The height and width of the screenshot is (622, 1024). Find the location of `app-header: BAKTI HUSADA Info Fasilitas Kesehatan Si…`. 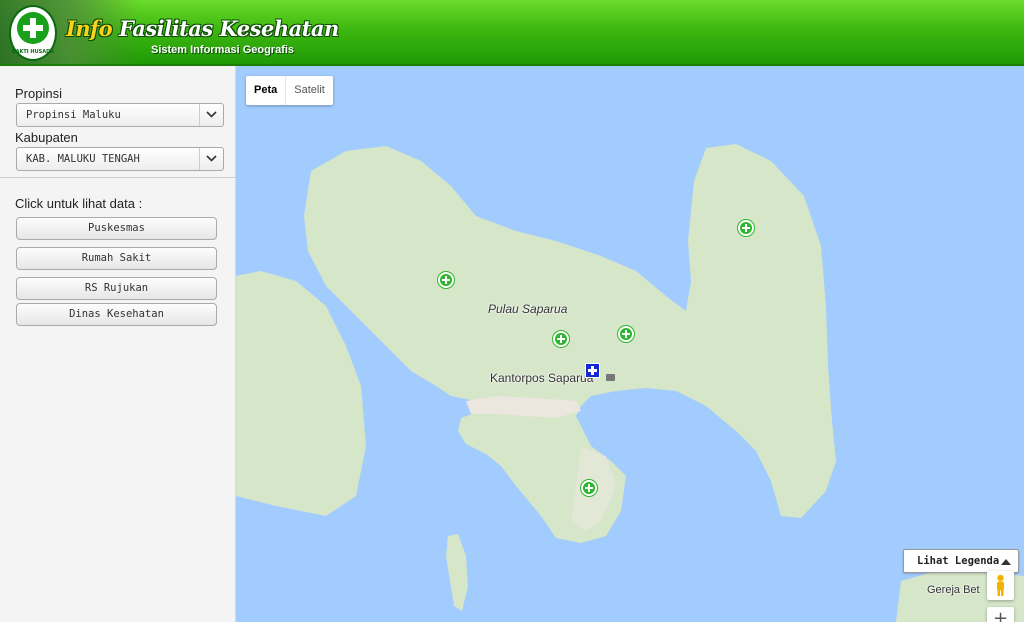

app-header: BAKTI HUSADA Info Fasilitas Kesehatan Si… is located at coordinates (512, 33).